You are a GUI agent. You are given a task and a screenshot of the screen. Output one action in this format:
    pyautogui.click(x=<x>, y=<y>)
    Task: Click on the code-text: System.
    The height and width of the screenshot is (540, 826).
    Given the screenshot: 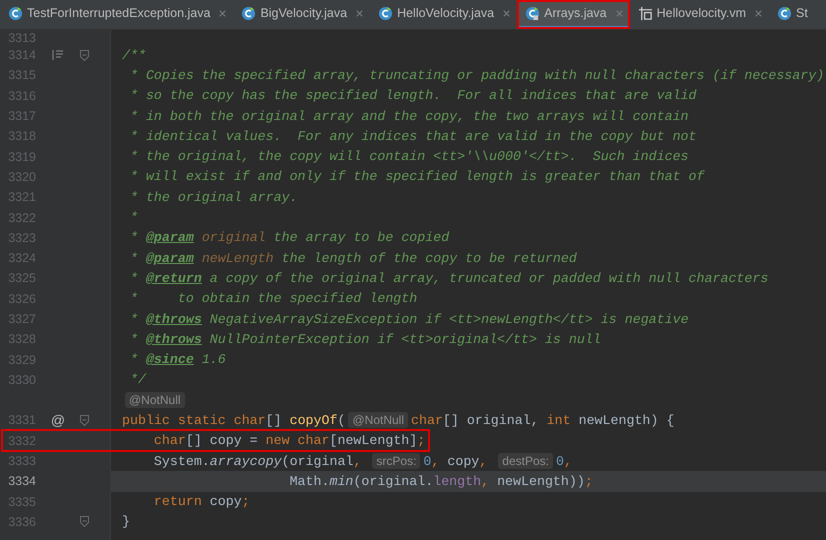 What is the action you would take?
    pyautogui.click(x=181, y=461)
    